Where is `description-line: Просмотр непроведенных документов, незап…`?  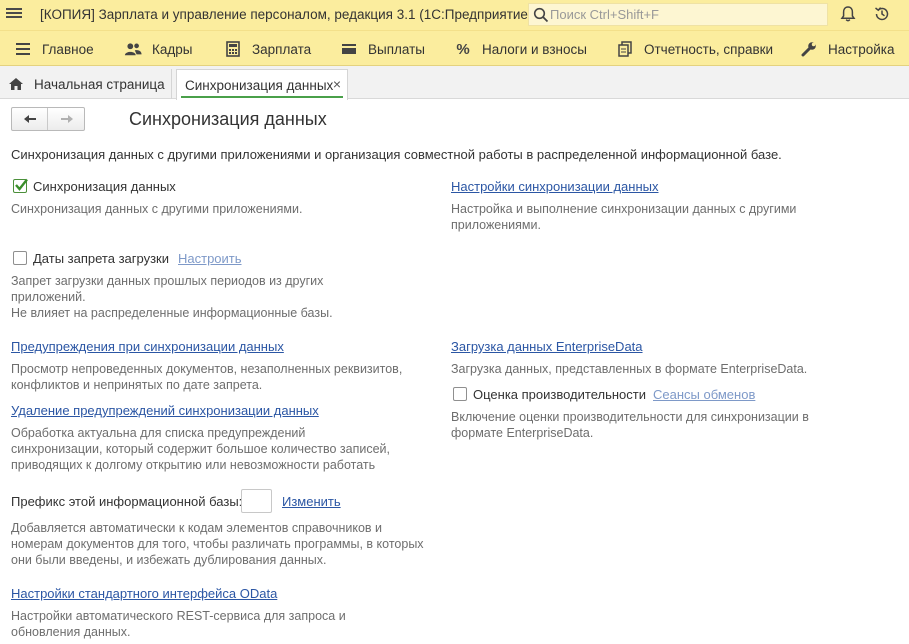 description-line: Просмотр непроведенных документов, незап… is located at coordinates (207, 369).